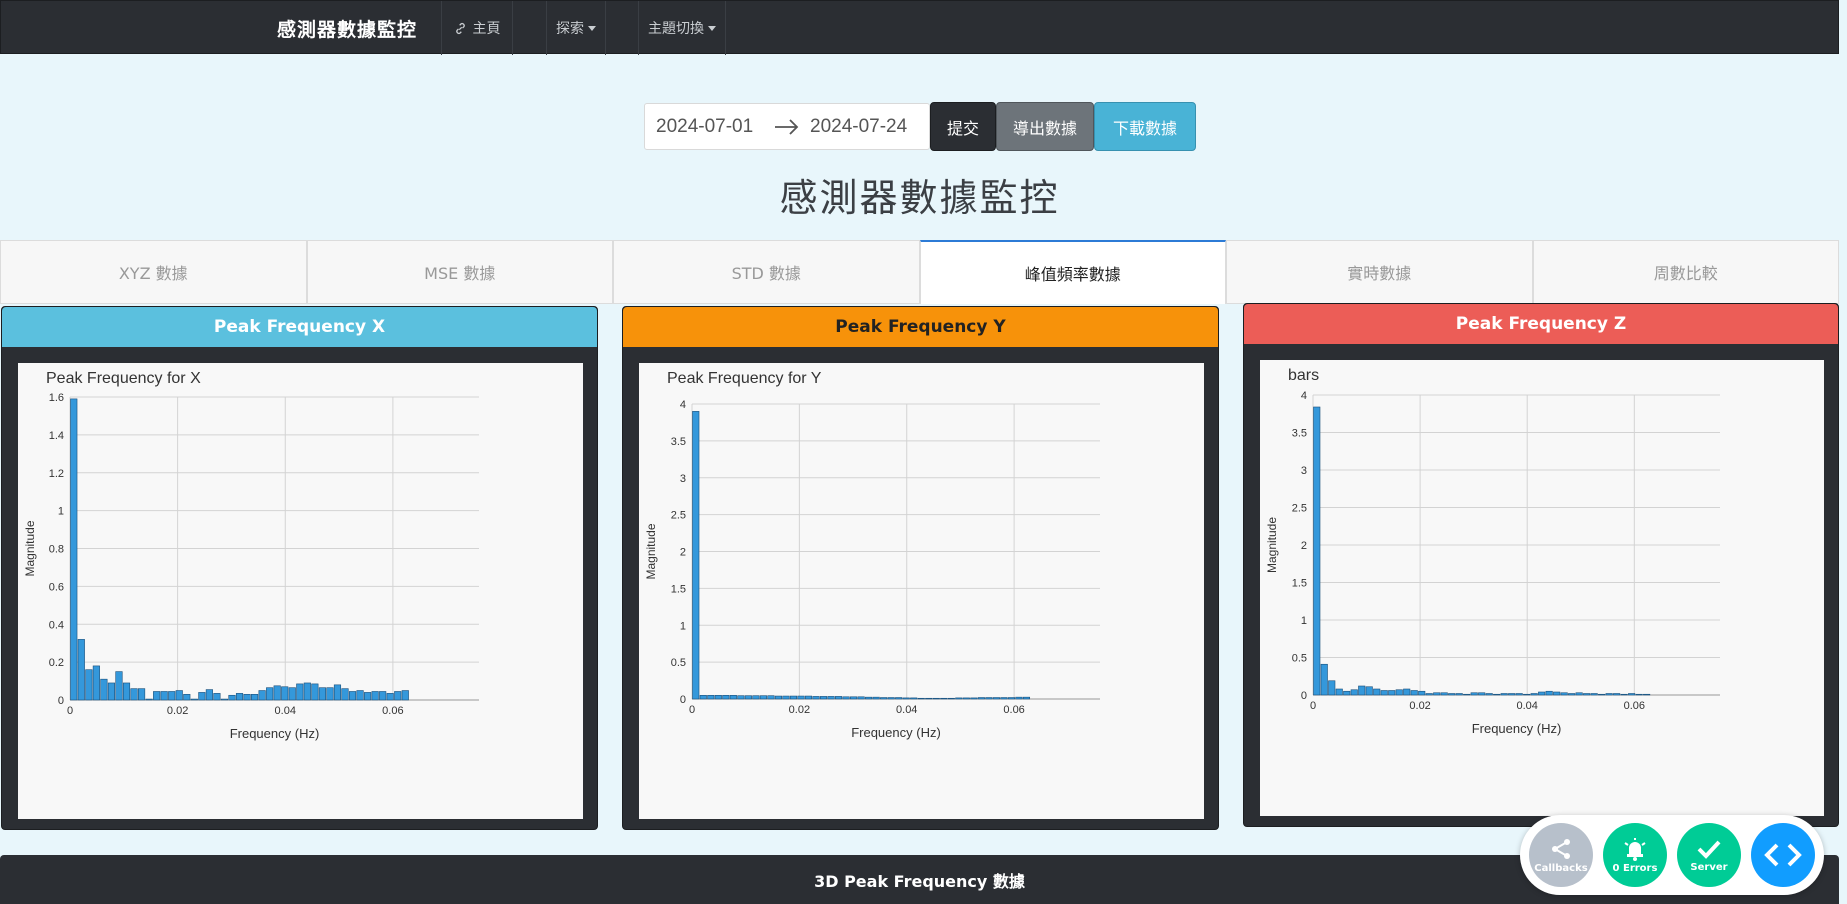  Describe the element at coordinates (1045, 126) in the screenshot. I see `export-data-button: 導出數據` at that location.